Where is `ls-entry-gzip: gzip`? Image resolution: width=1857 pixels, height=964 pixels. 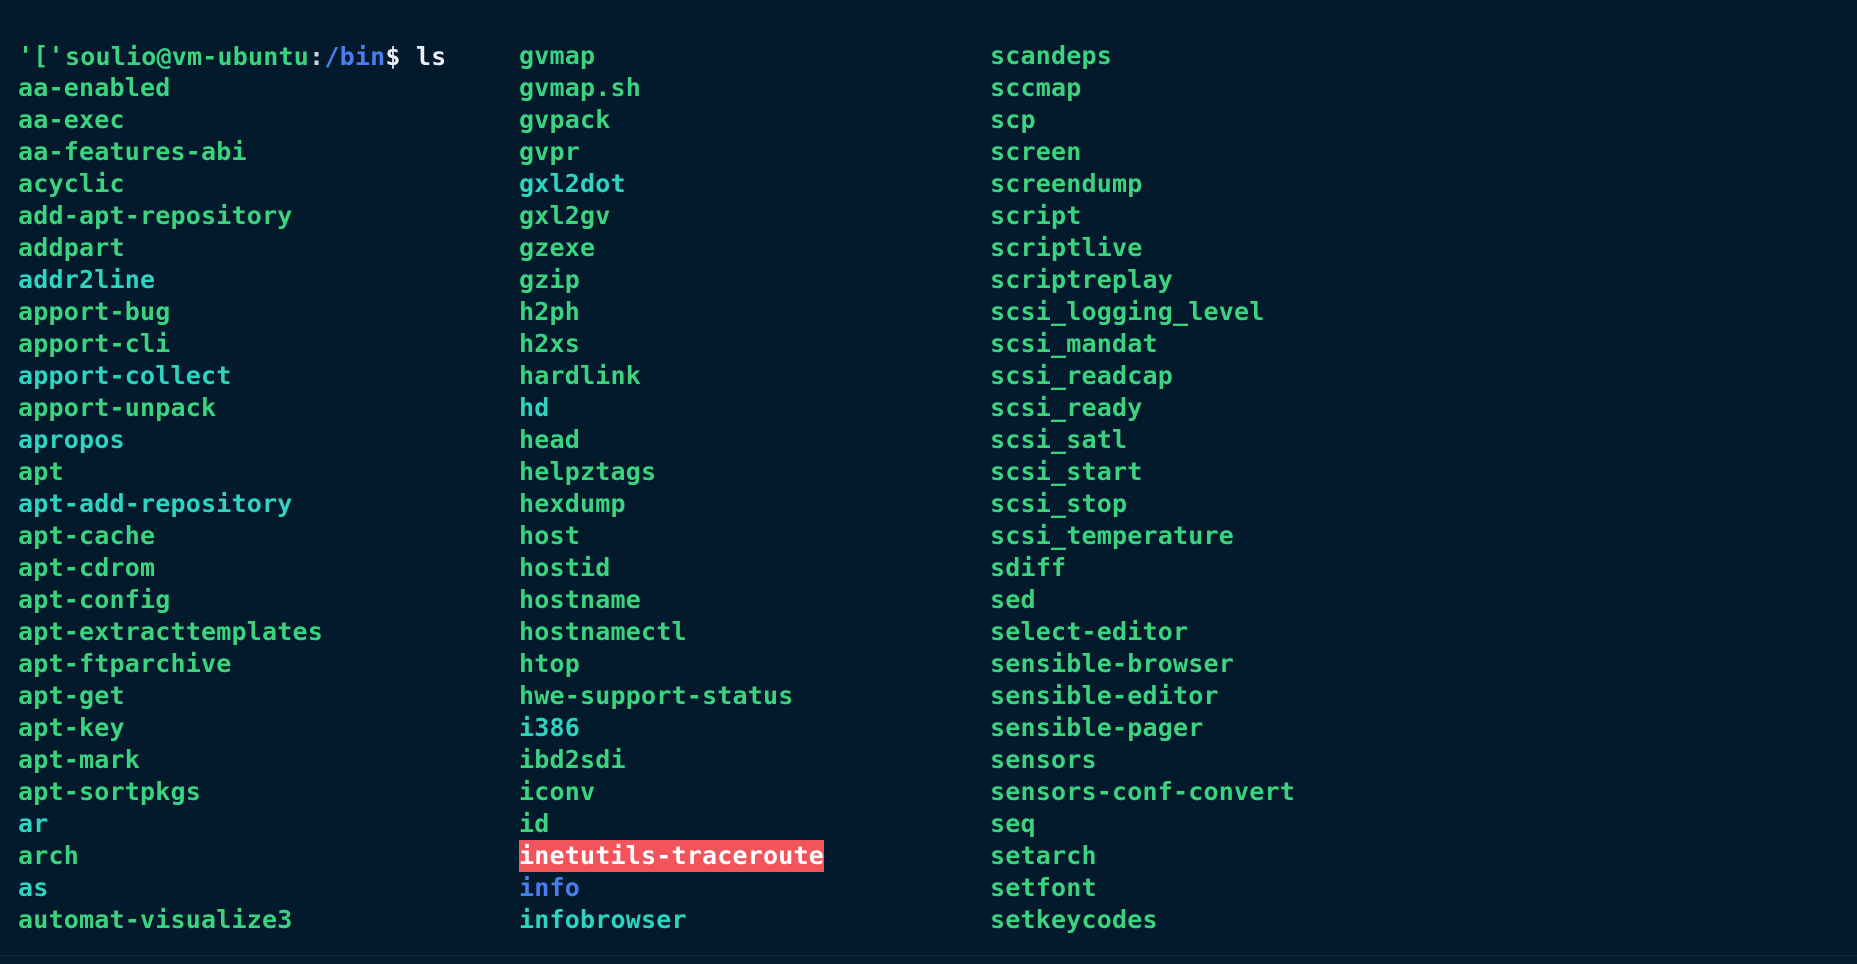
ls-entry-gzip: gzip is located at coordinates (550, 279).